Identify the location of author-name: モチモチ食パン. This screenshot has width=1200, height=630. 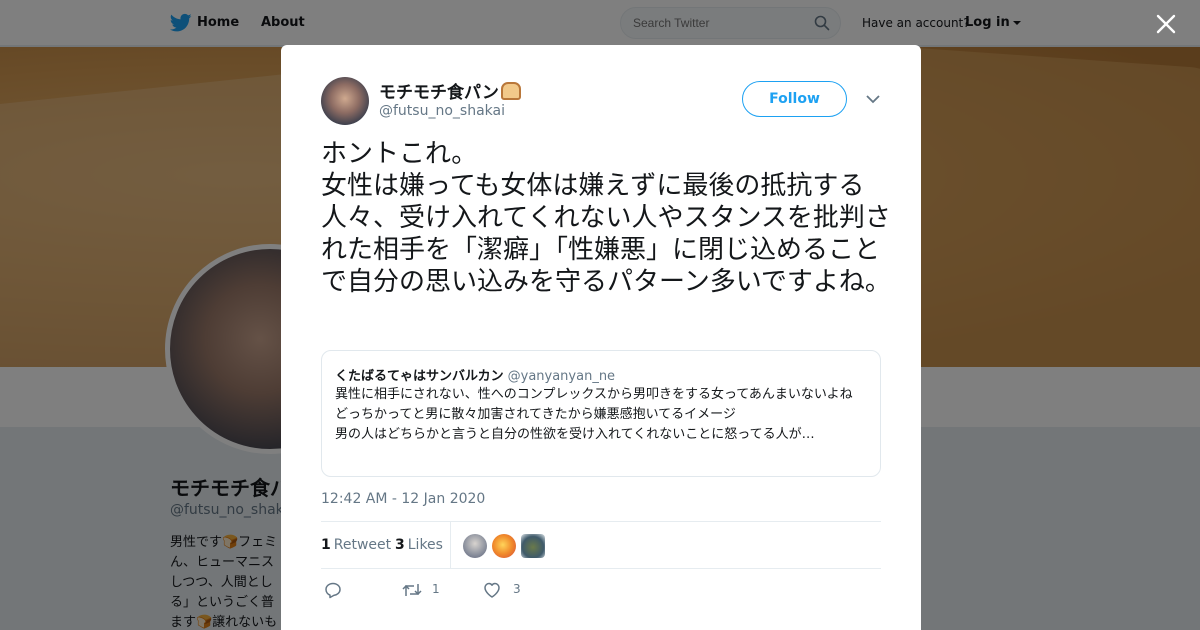
(450, 90).